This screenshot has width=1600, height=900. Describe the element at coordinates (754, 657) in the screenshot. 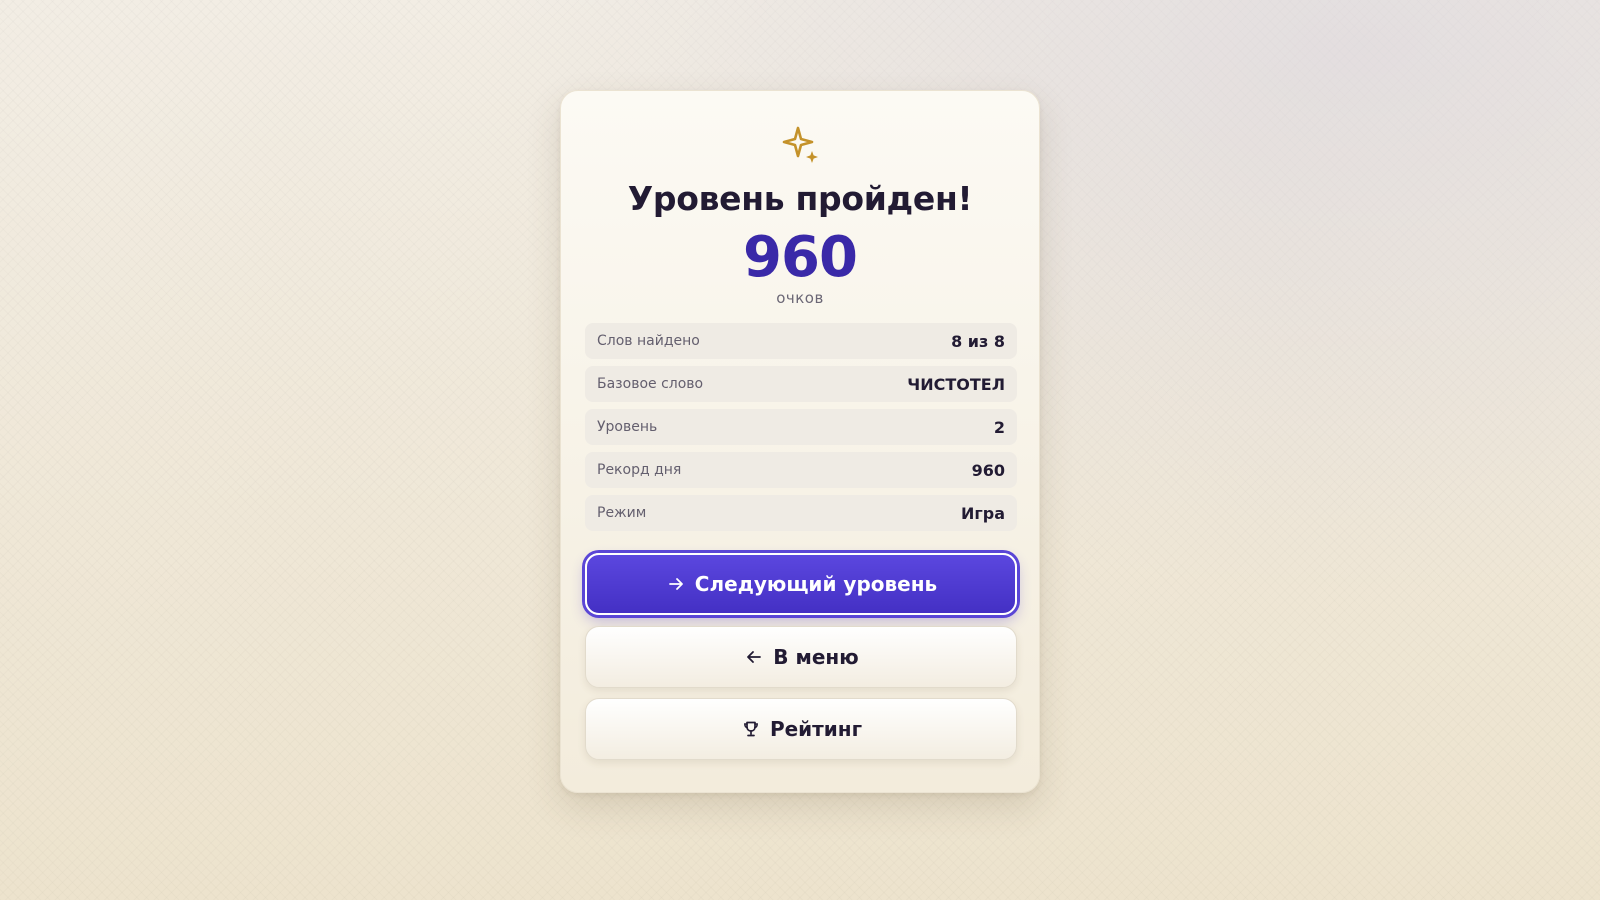

I see `arrow-left-icon` at that location.